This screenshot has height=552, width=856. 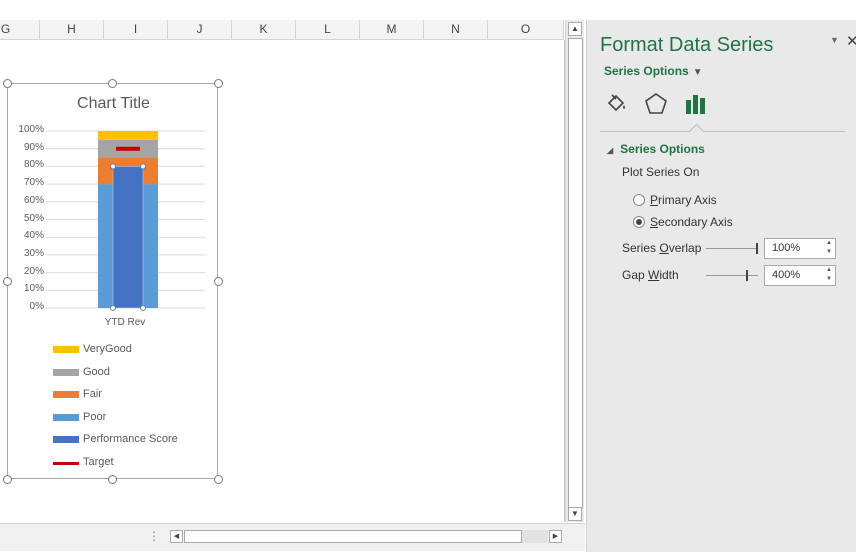 What do you see at coordinates (662, 248) in the screenshot?
I see `series-overlap-label: Series Overlap` at bounding box center [662, 248].